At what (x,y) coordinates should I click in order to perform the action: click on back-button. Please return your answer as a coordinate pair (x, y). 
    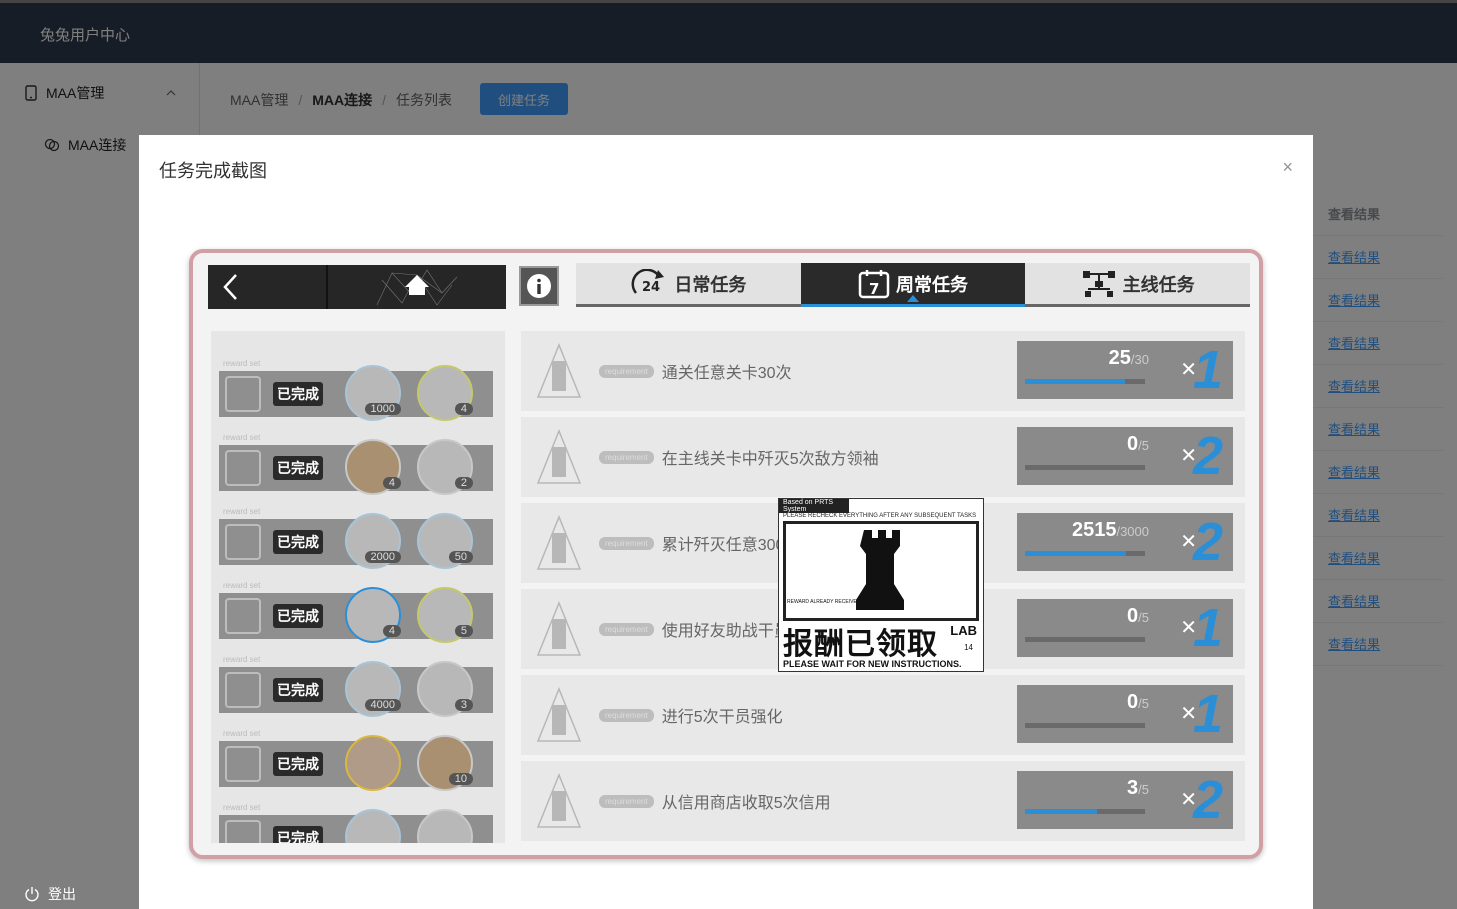
    Looking at the image, I should click on (268, 287).